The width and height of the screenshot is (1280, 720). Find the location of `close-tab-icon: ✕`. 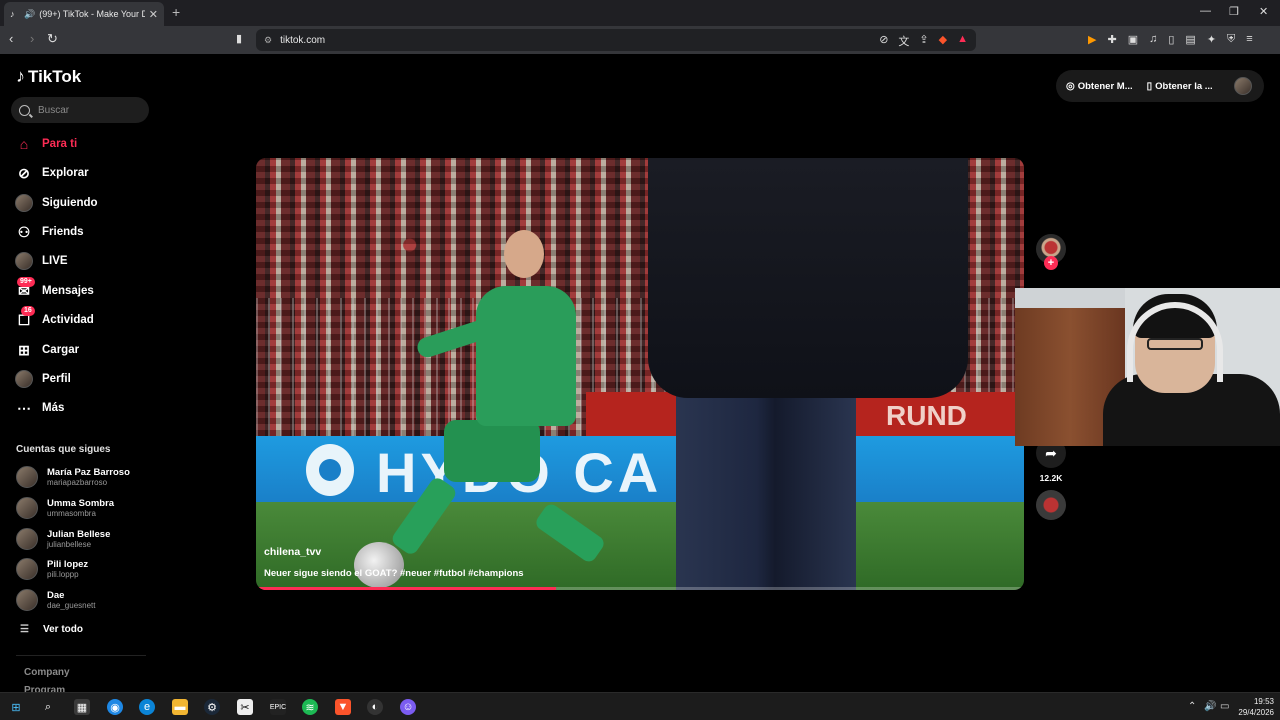

close-tab-icon: ✕ is located at coordinates (153, 14).